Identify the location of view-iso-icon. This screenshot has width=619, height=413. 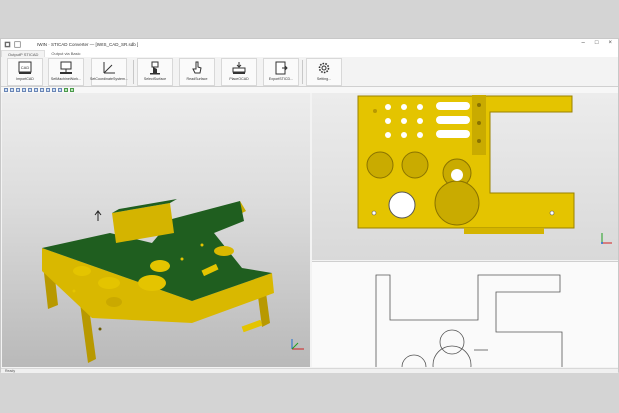
(48, 90).